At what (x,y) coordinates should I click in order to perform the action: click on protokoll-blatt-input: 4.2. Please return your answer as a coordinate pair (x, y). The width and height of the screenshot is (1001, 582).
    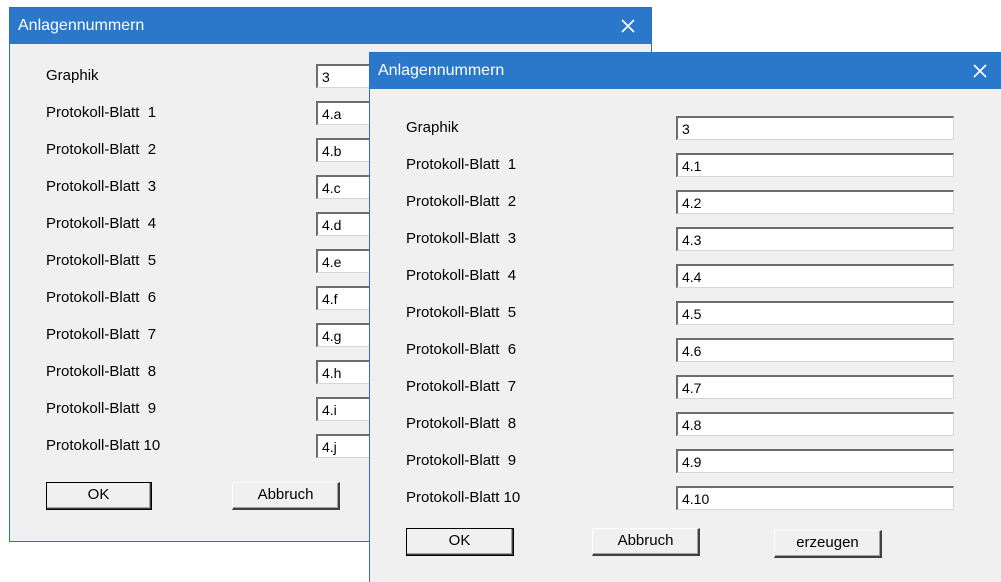
    Looking at the image, I should click on (815, 202).